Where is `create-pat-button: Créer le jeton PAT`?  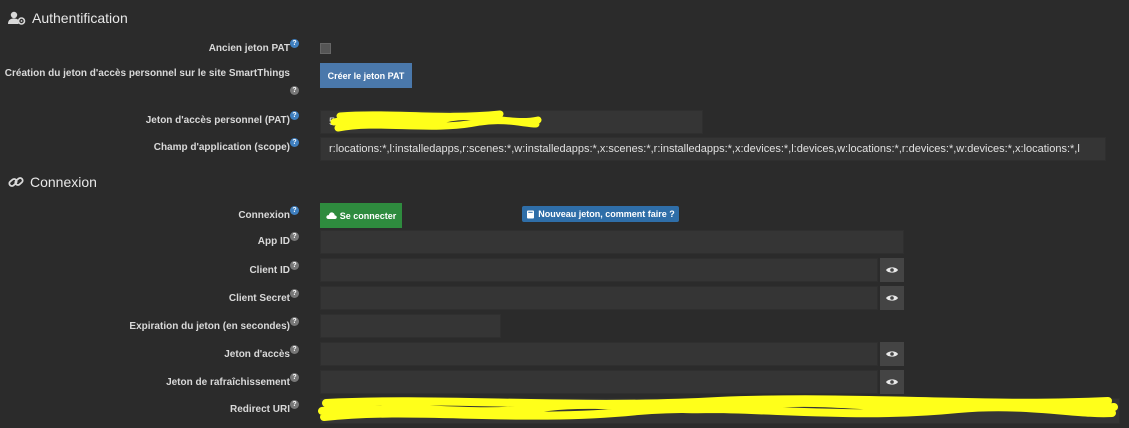
create-pat-button: Créer le jeton PAT is located at coordinates (366, 75).